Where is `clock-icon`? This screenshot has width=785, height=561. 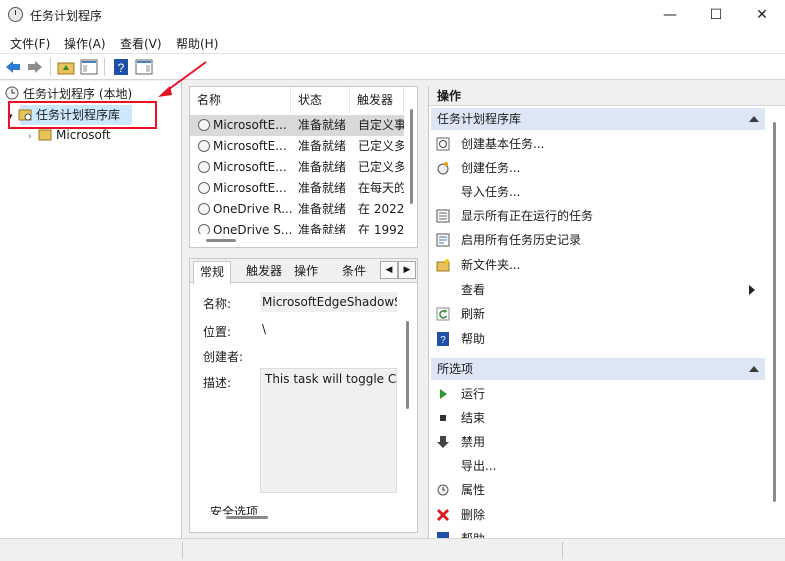
clock-icon is located at coordinates (12, 93).